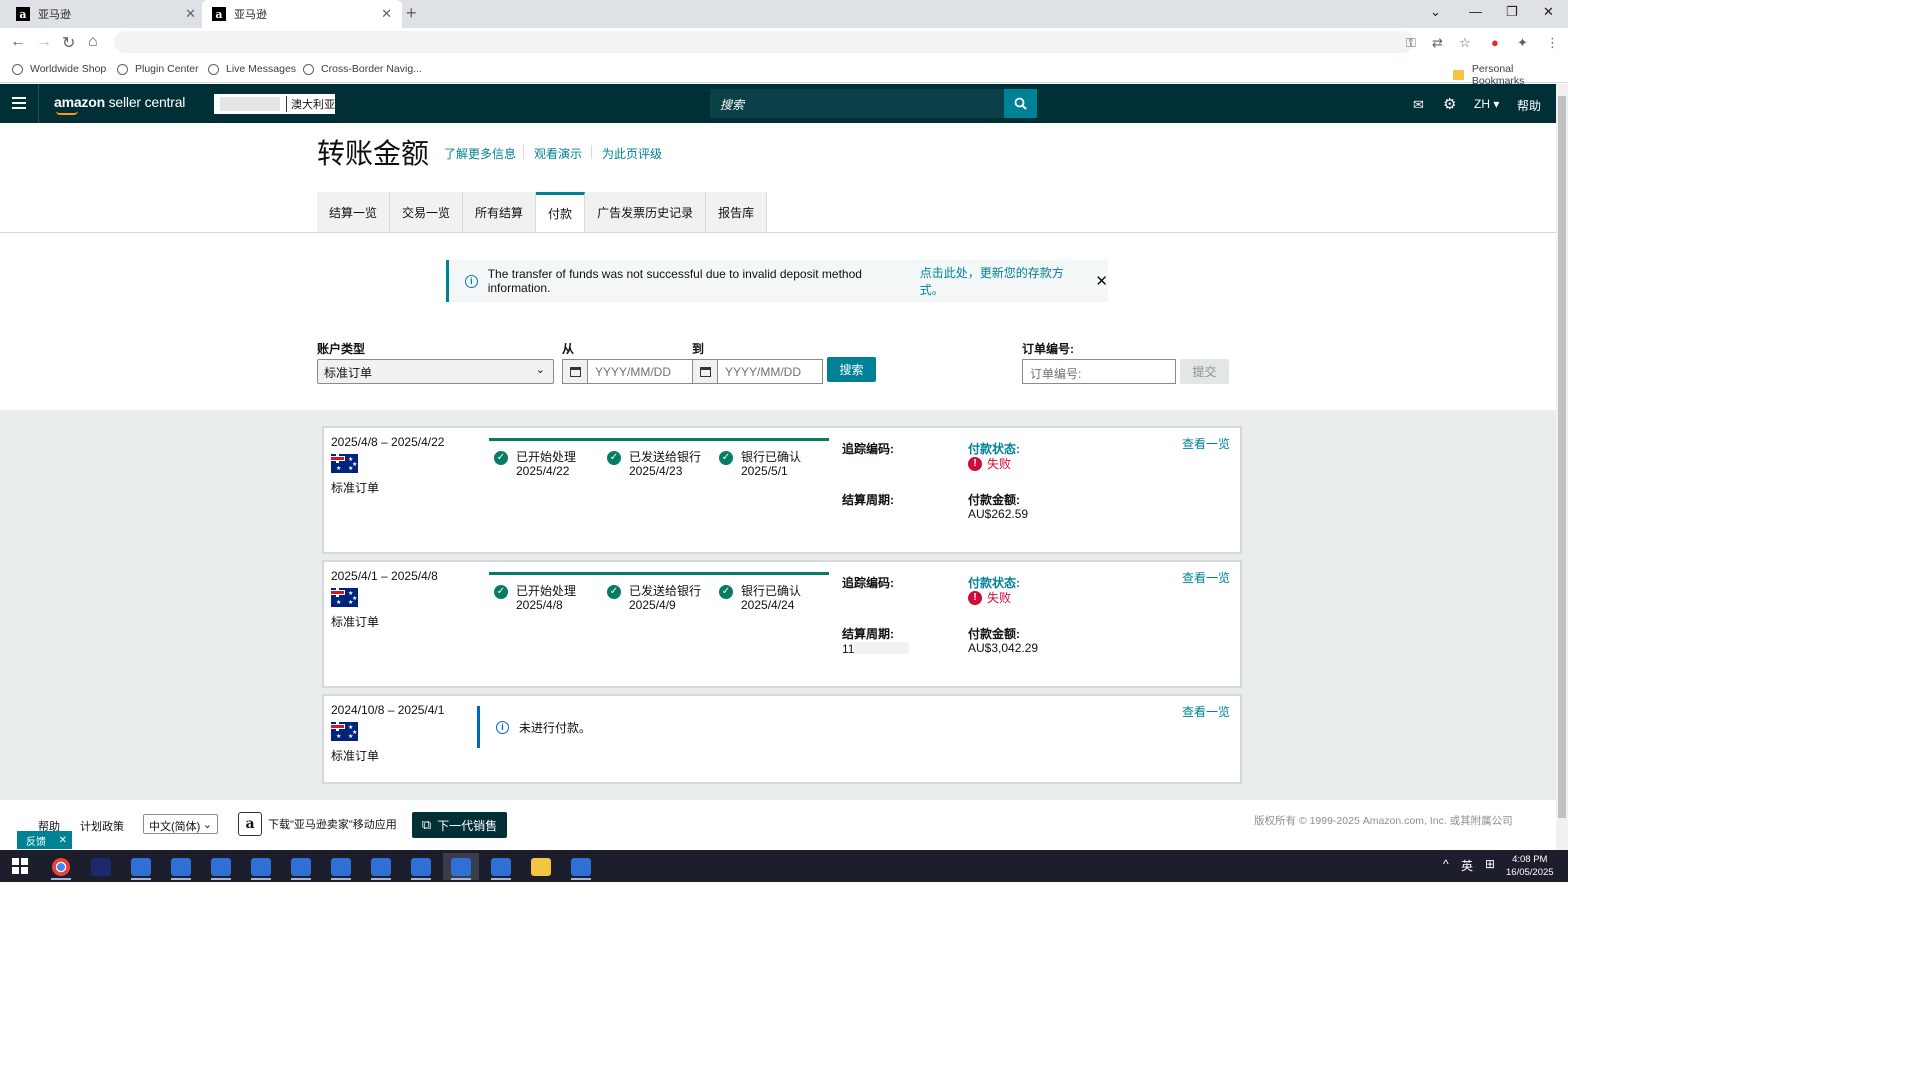 This screenshot has width=1920, height=1080. I want to click on keyboard-icon: ⊞, so click(1490, 864).